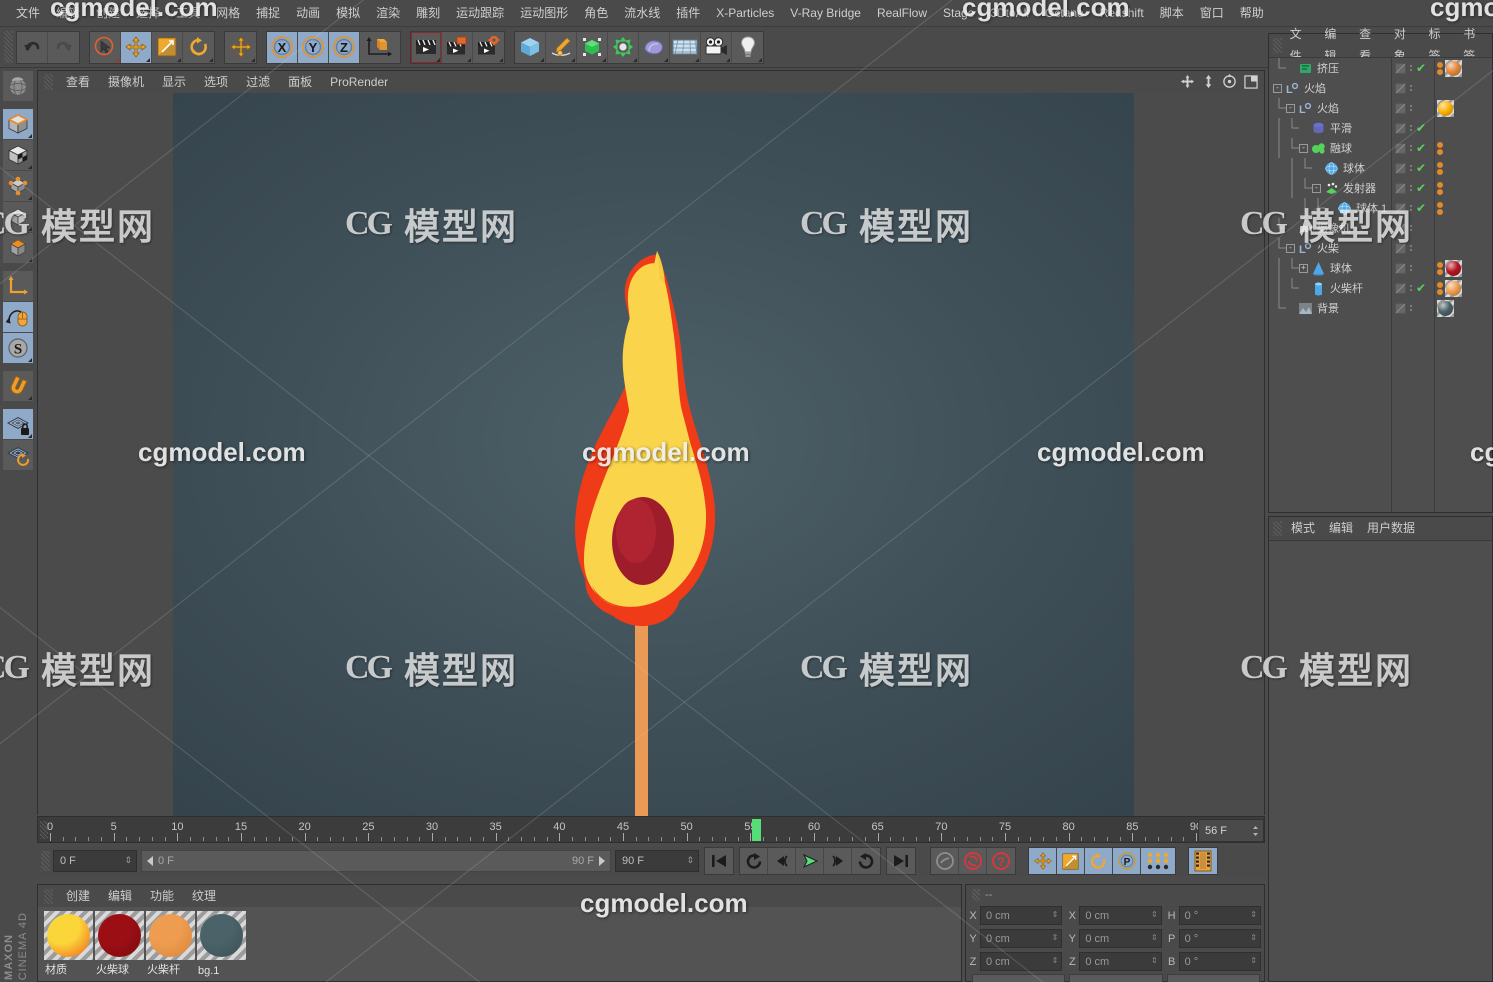 This screenshot has height=982, width=1493. I want to click on object-row: - L 火焰, so click(1330, 88).